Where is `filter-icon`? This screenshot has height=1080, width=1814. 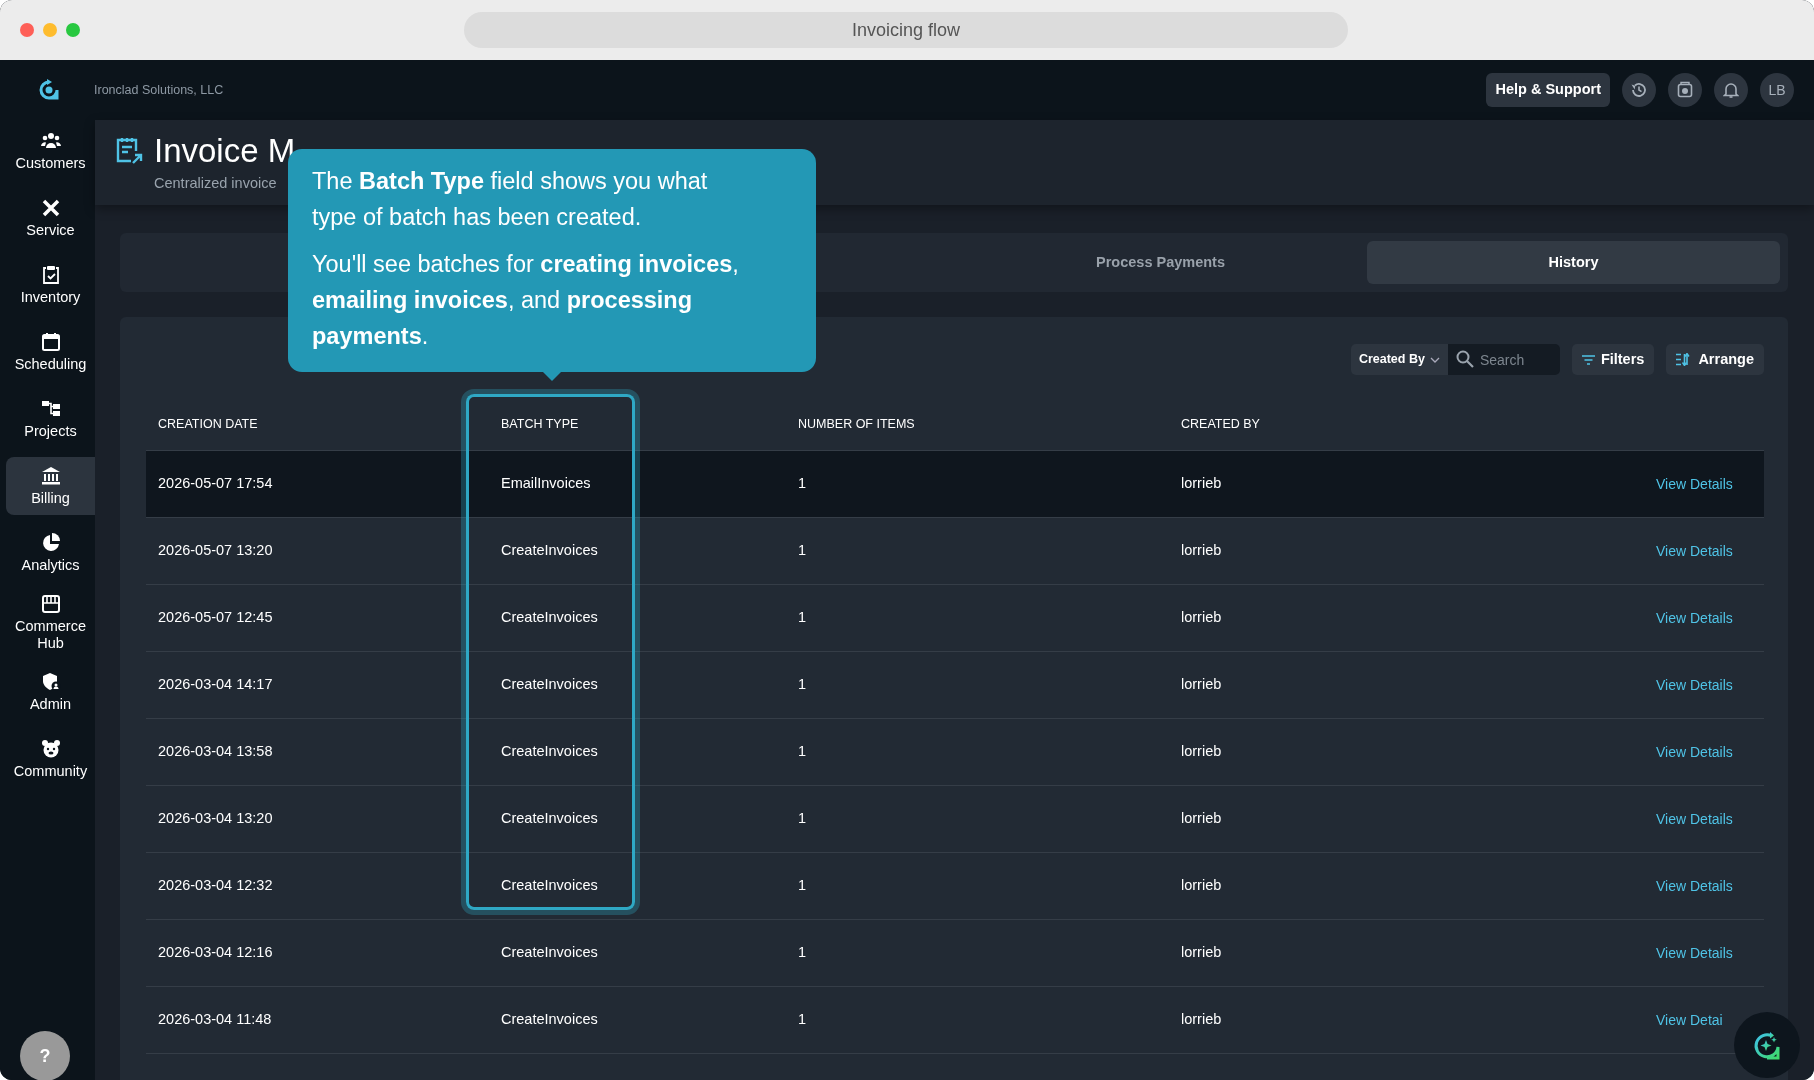 filter-icon is located at coordinates (1588, 359).